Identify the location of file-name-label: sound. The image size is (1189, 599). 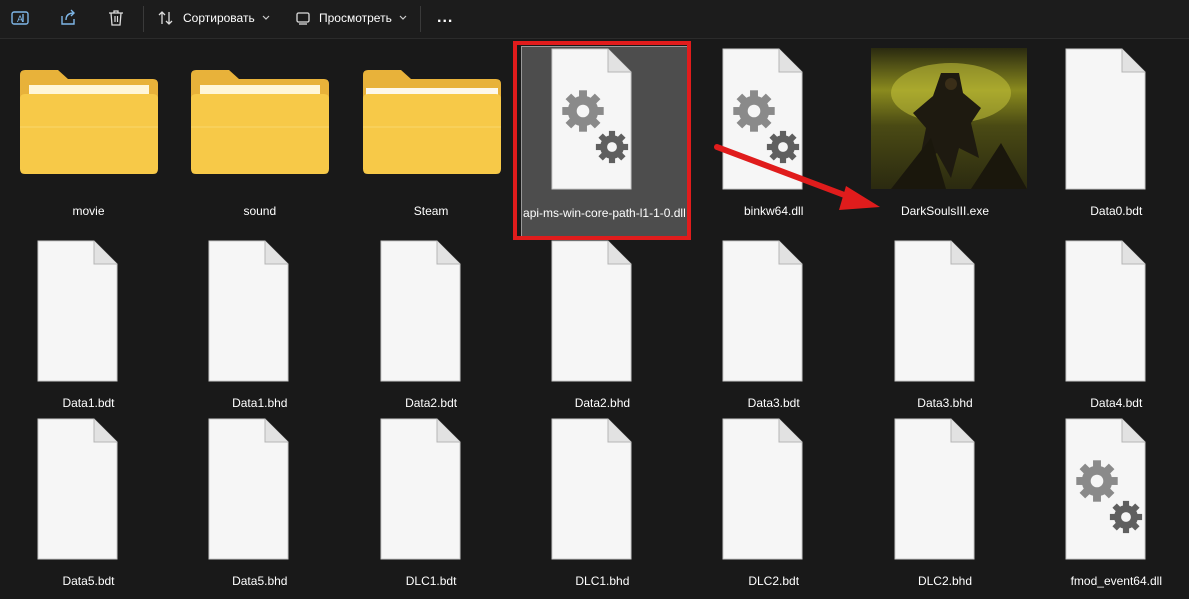
(260, 211).